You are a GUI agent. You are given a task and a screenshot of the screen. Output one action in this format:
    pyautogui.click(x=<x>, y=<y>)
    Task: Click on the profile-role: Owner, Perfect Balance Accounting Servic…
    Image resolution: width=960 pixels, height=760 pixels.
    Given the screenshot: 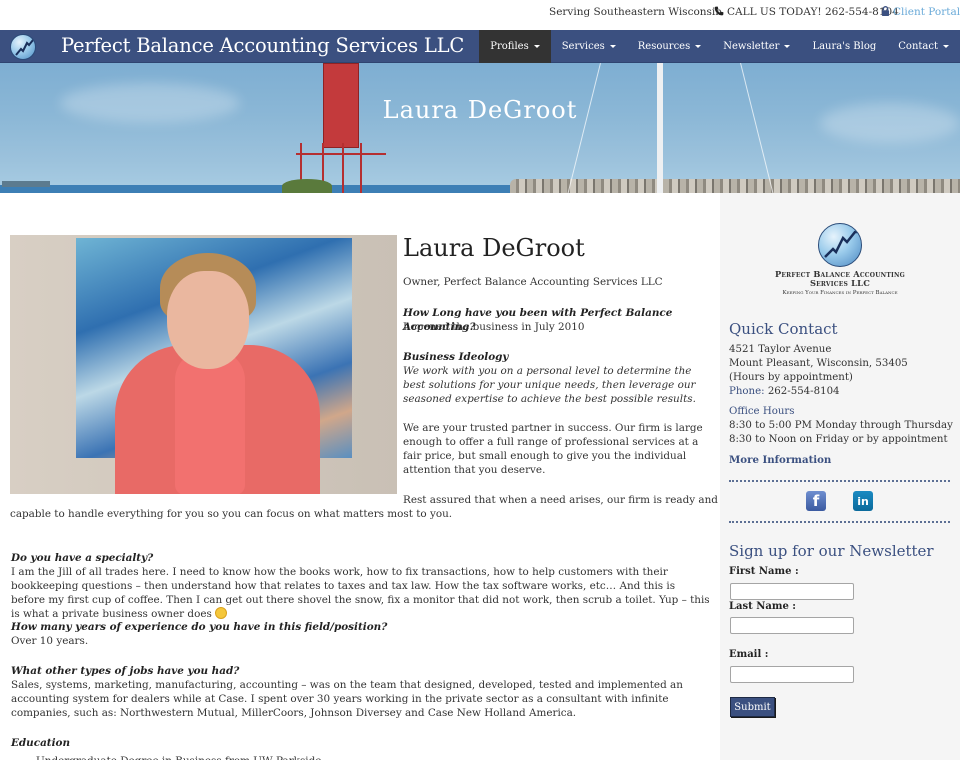 What is the action you would take?
    pyautogui.click(x=533, y=282)
    